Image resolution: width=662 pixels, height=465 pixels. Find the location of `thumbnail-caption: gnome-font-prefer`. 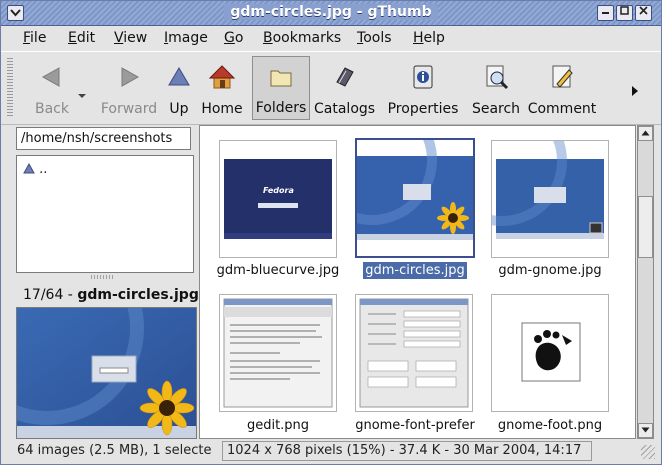

thumbnail-caption: gnome-font-prefer is located at coordinates (415, 425).